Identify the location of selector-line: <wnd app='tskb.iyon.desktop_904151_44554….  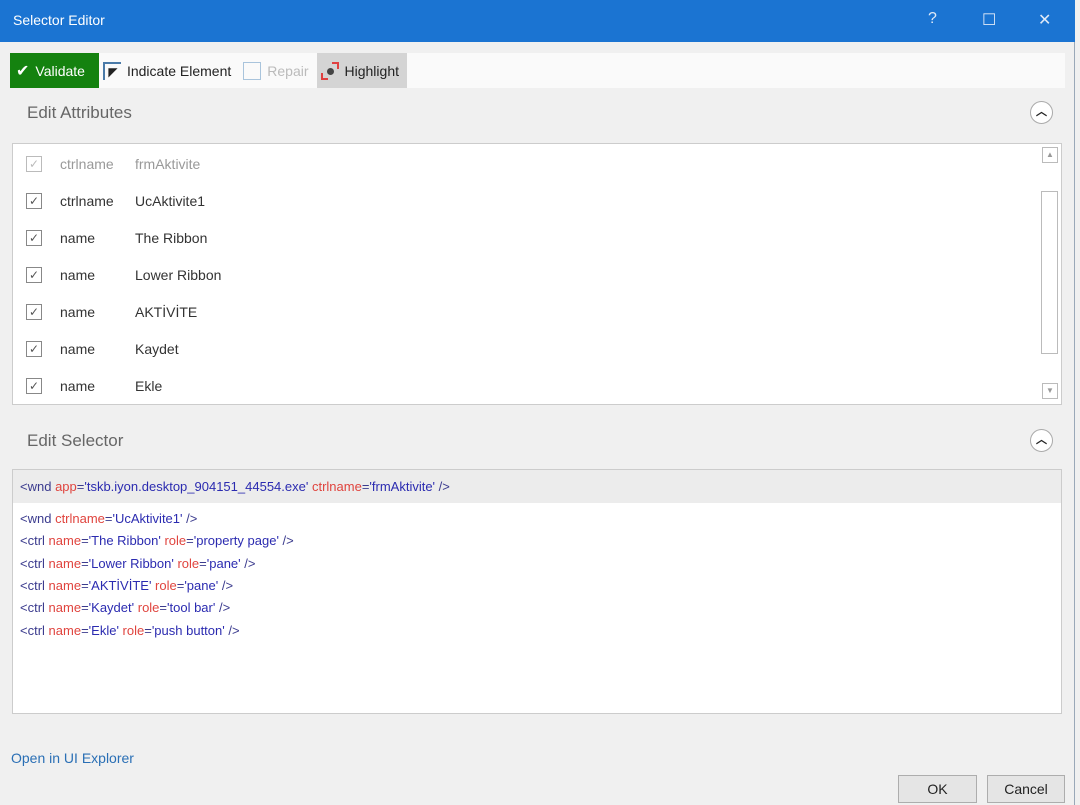
(235, 486).